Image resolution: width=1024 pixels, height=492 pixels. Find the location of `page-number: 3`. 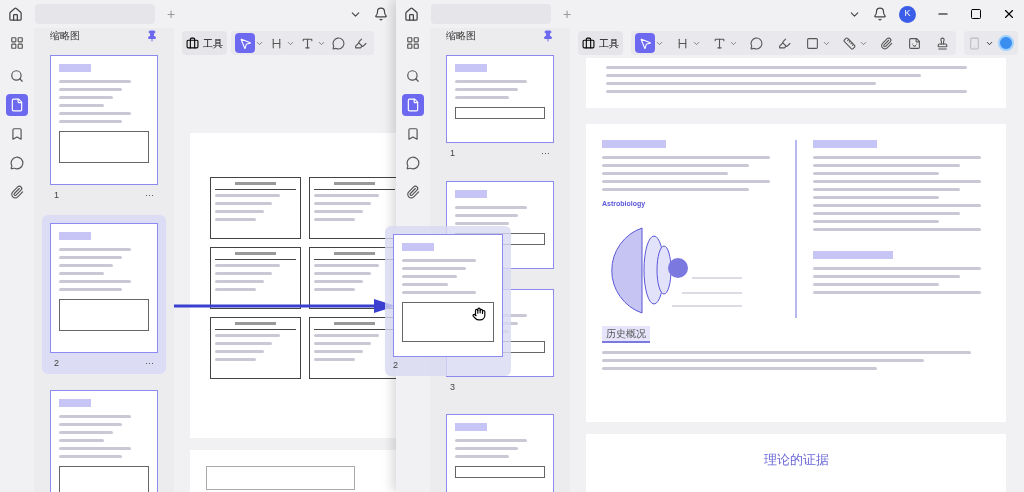

page-number: 3 is located at coordinates (452, 387).